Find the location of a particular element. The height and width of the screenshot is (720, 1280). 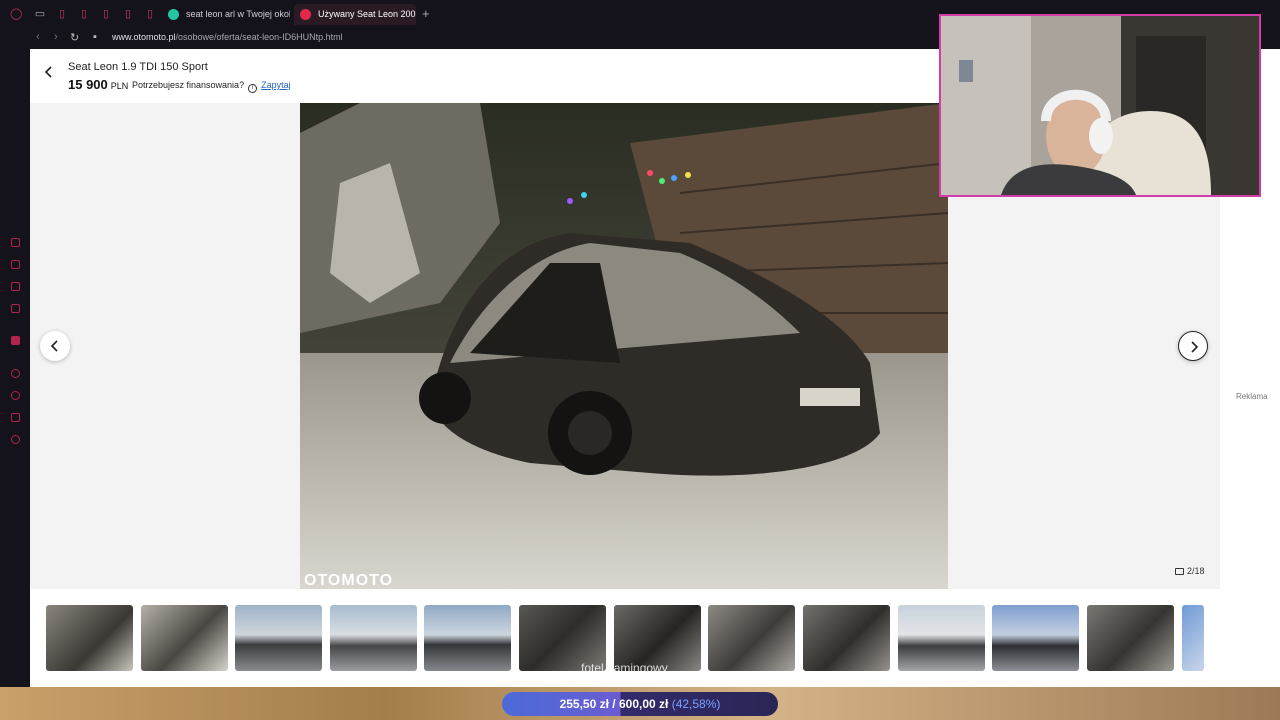

url-domain: www.otomoto.pl is located at coordinates (144, 37).